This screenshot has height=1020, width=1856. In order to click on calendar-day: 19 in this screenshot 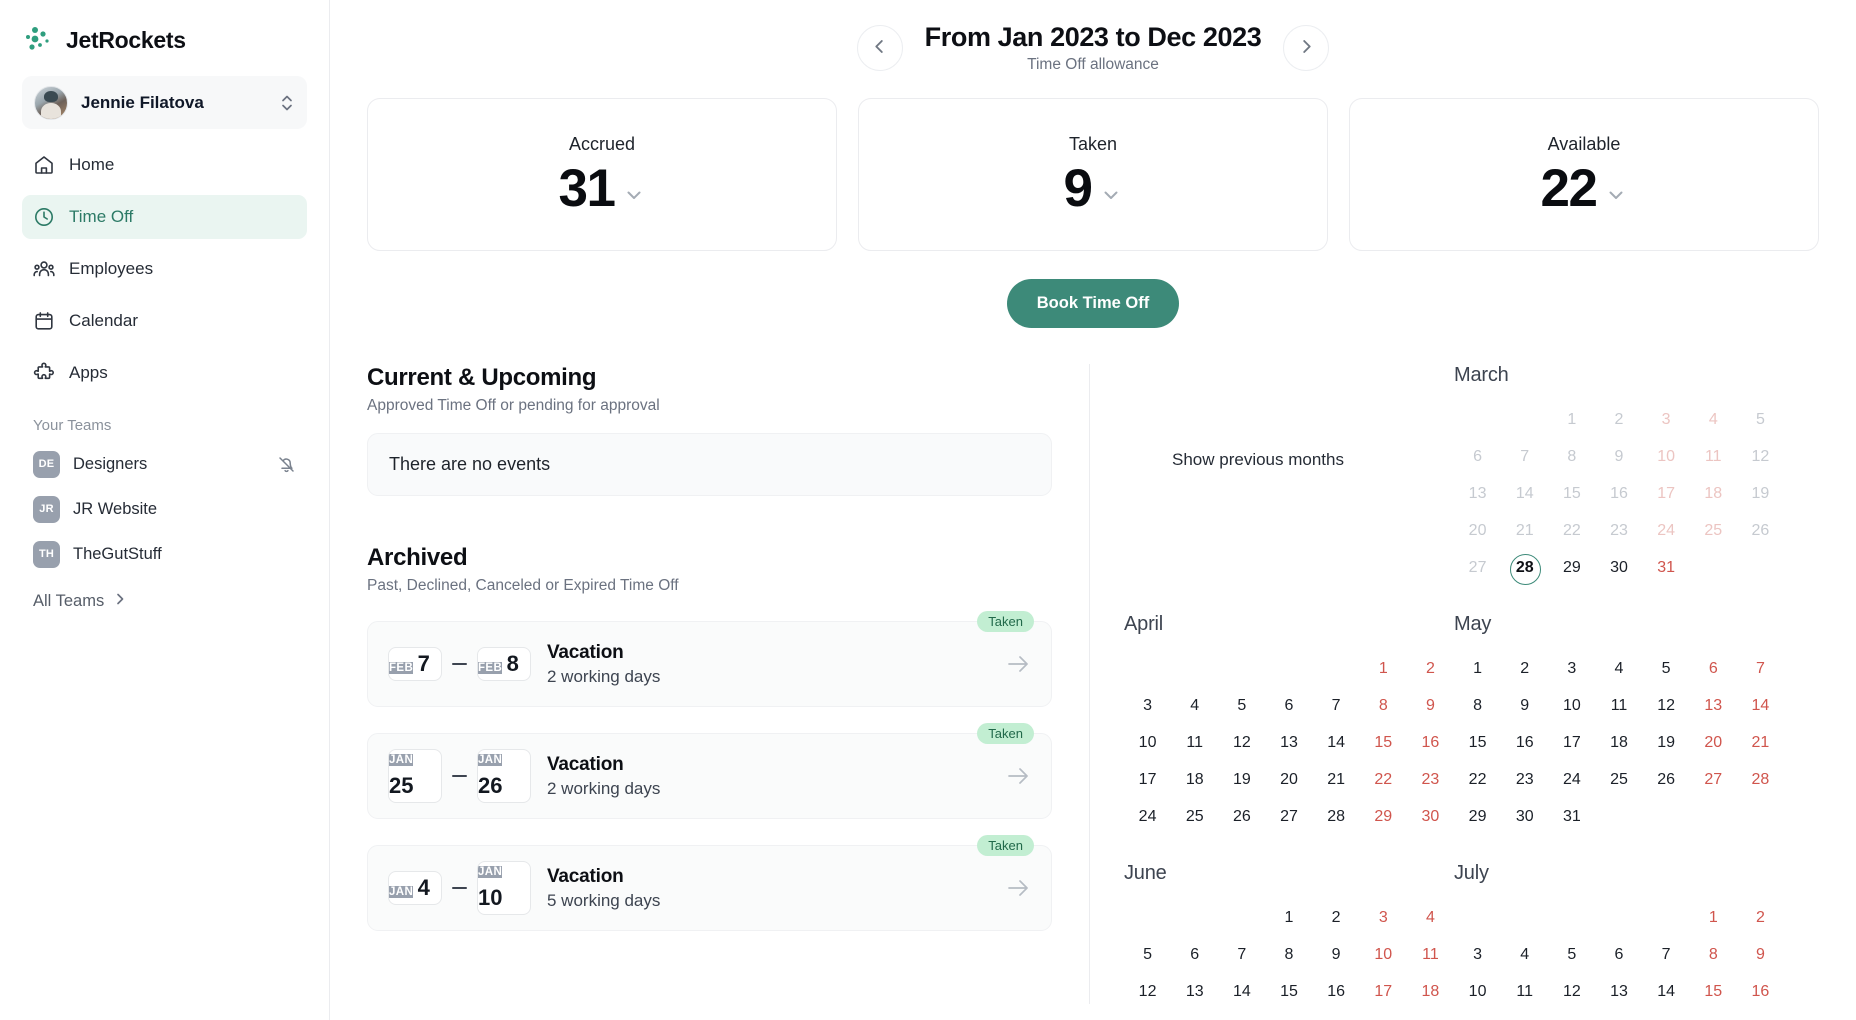, I will do `click(1760, 494)`.